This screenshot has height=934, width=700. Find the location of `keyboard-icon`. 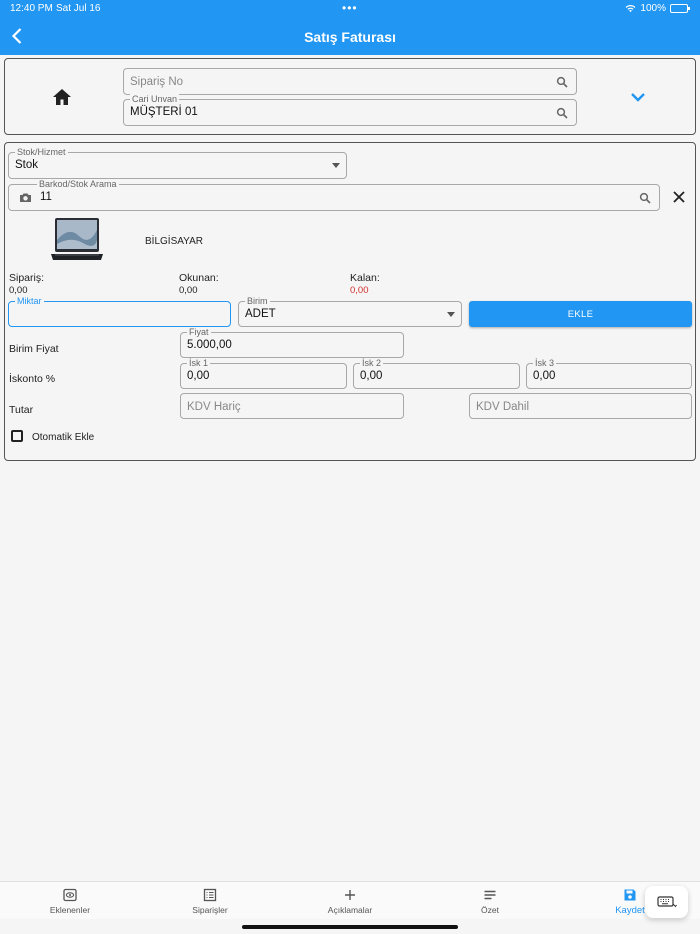

keyboard-icon is located at coordinates (666, 902).